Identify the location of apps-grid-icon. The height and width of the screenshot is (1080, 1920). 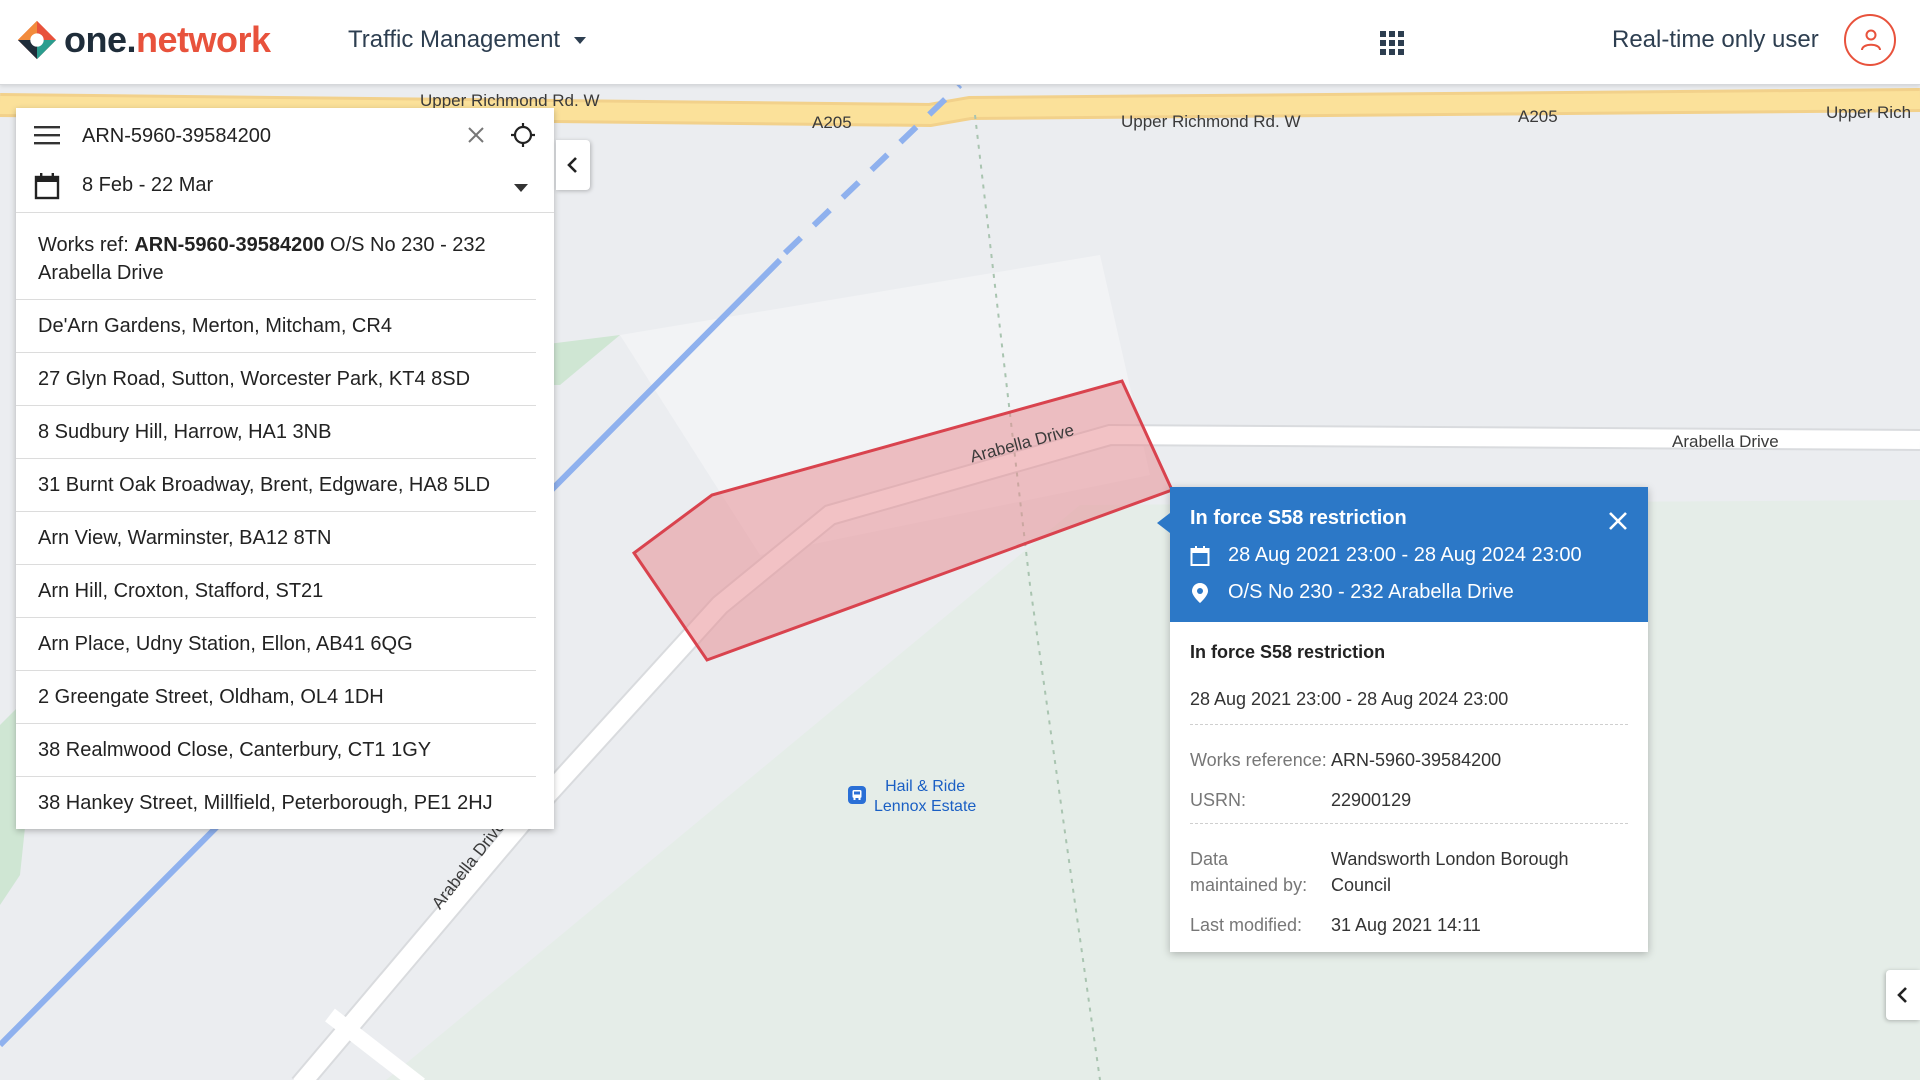
(1392, 43).